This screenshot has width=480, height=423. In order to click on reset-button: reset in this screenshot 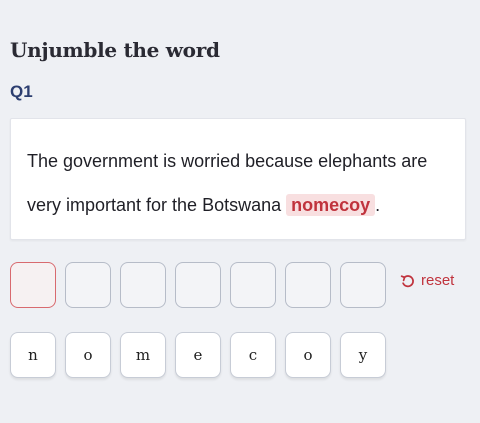, I will do `click(427, 280)`.